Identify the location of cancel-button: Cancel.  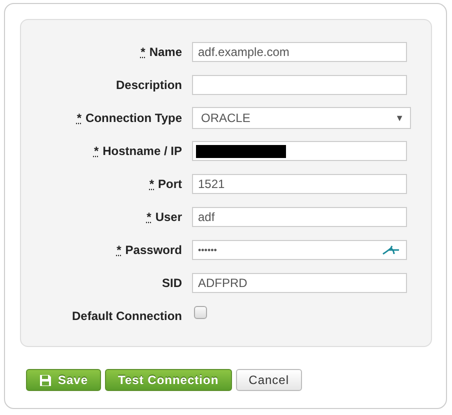
(269, 380).